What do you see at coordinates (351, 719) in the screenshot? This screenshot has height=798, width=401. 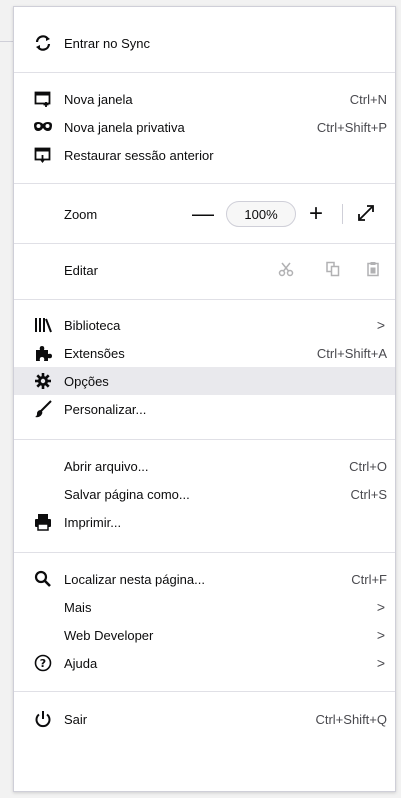 I see `quit-shortcut: Ctrl+Shift+Q` at bounding box center [351, 719].